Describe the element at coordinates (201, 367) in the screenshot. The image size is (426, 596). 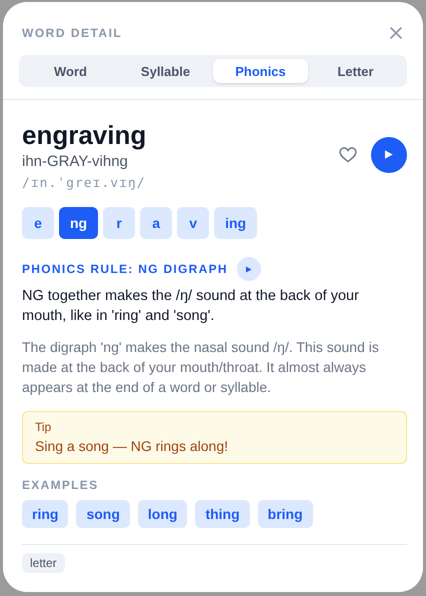
I see `rule-detail: The digraph 'ng' makes the nasal sound /ŋ/. This sound is made at the back of your mouth/throat. It almost always appears at the end of a word or syllable.` at that location.